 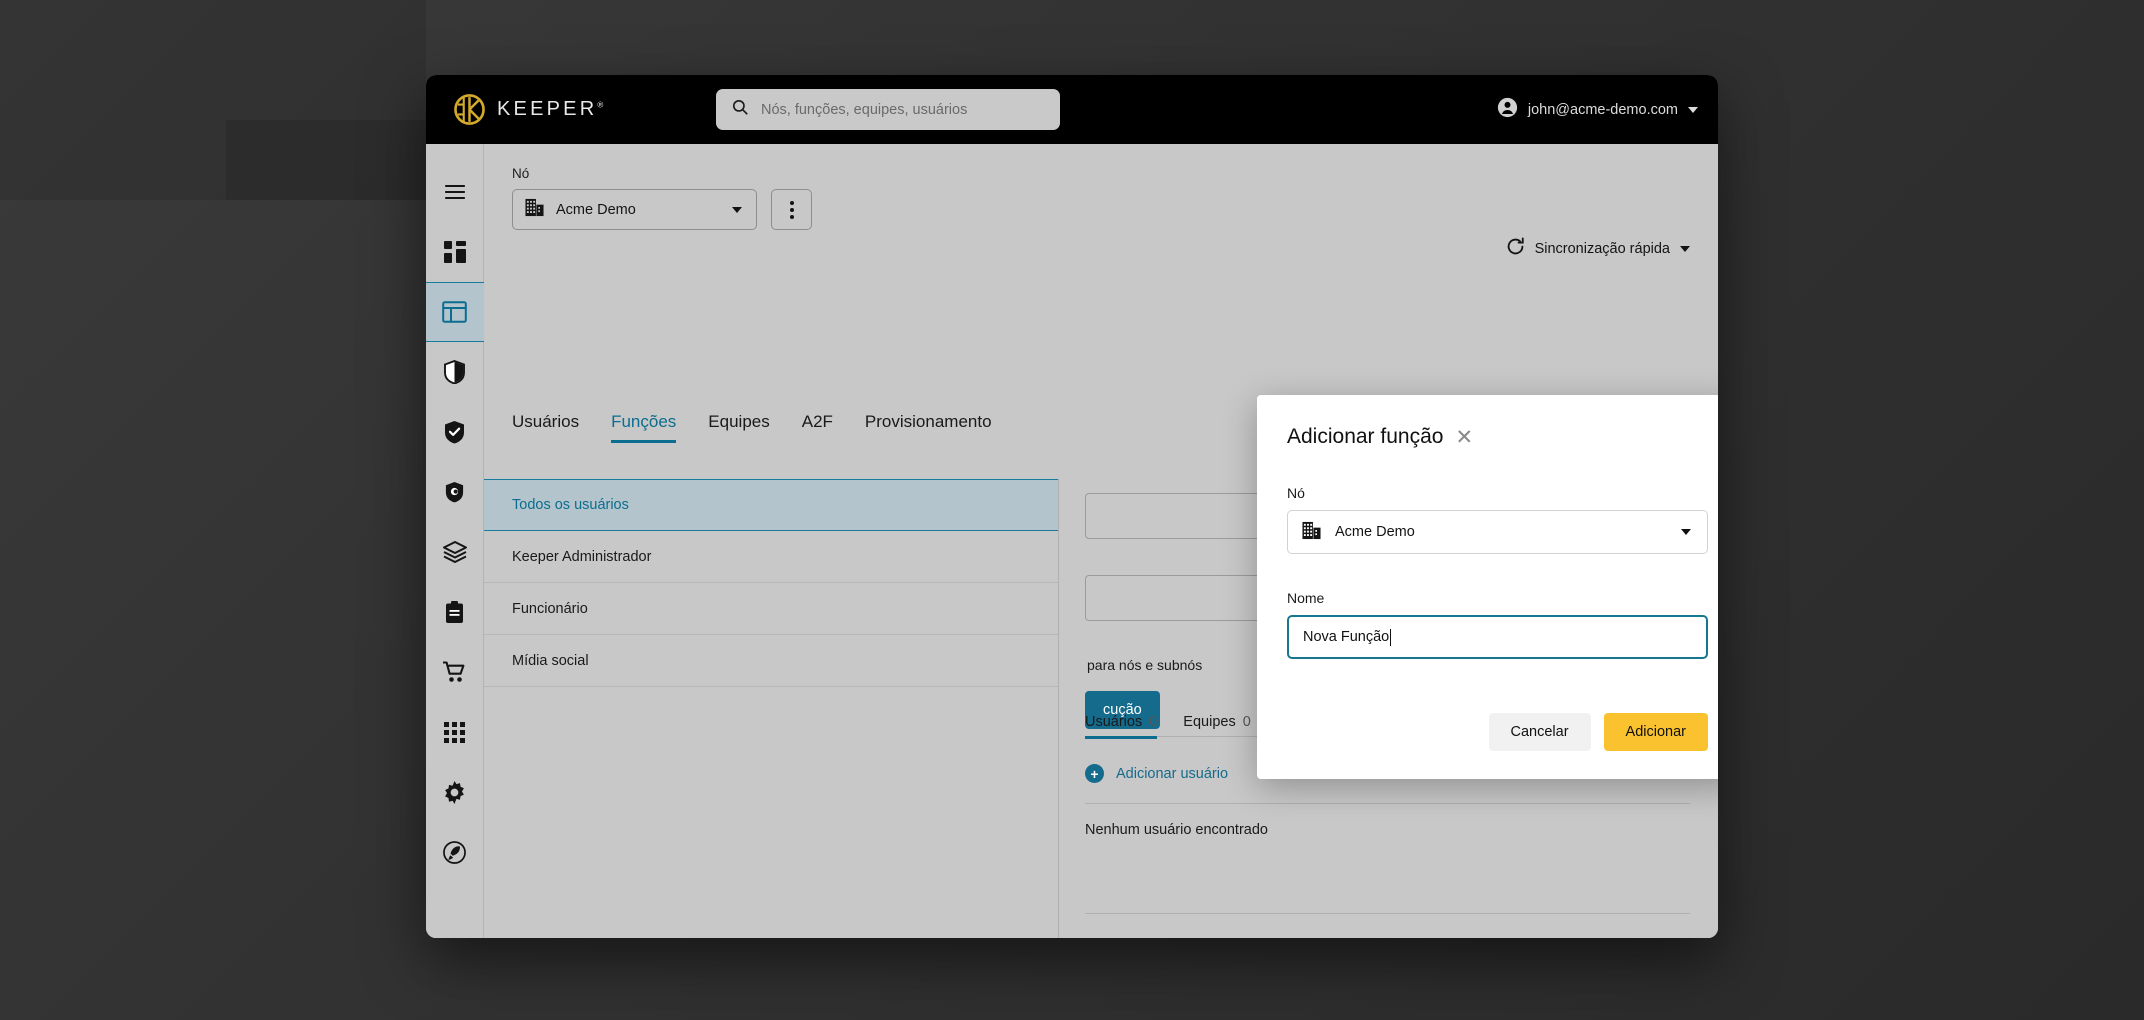 I want to click on cancel-button: Cancelar, so click(x=1539, y=732).